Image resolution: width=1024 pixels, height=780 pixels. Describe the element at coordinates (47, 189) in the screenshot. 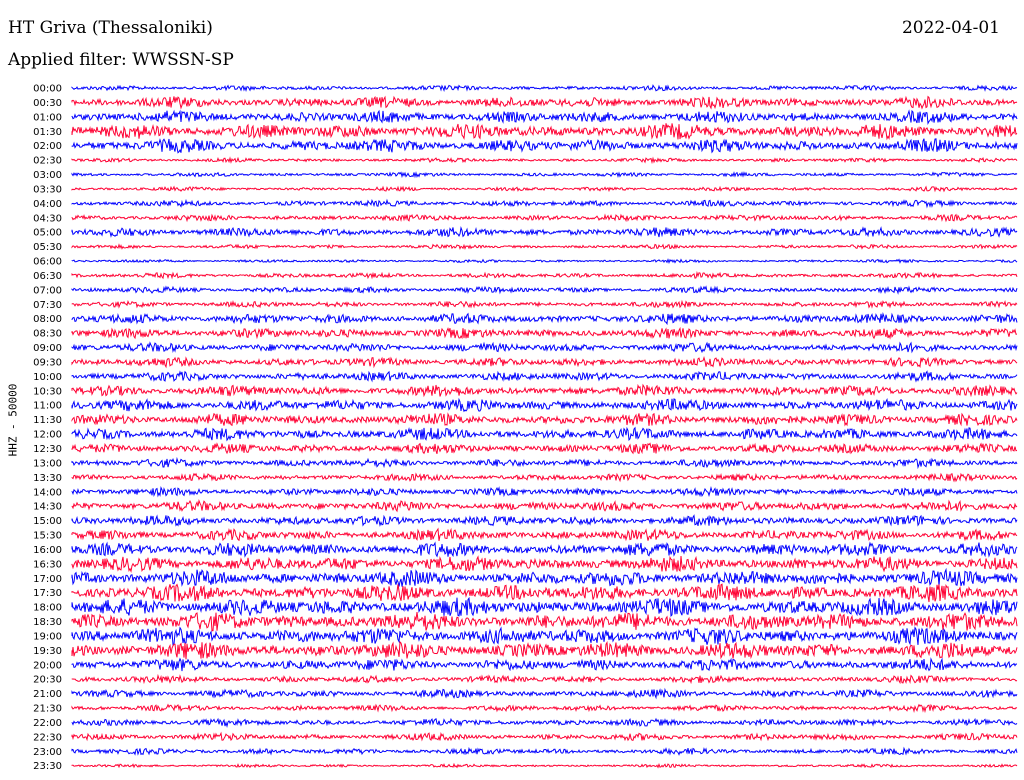

I see `time-tick-label: 03:30` at that location.